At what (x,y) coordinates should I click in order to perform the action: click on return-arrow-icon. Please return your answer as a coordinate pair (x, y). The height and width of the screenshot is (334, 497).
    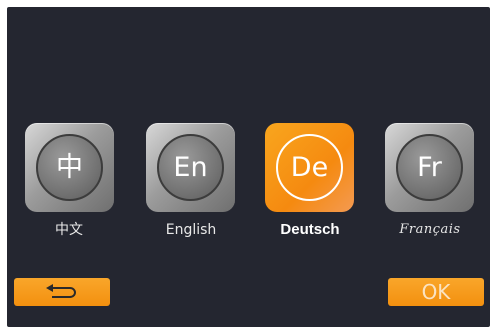
    Looking at the image, I should click on (61, 291).